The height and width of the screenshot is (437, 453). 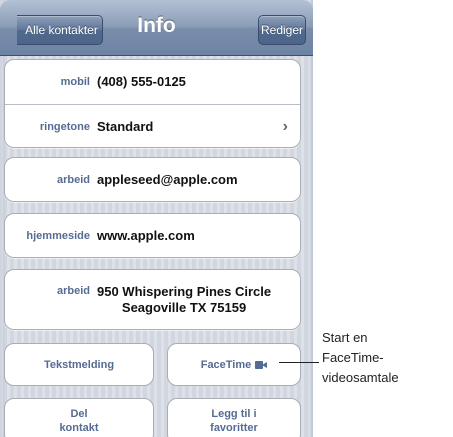 I want to click on share-label-line-1: Del, so click(x=79, y=414).